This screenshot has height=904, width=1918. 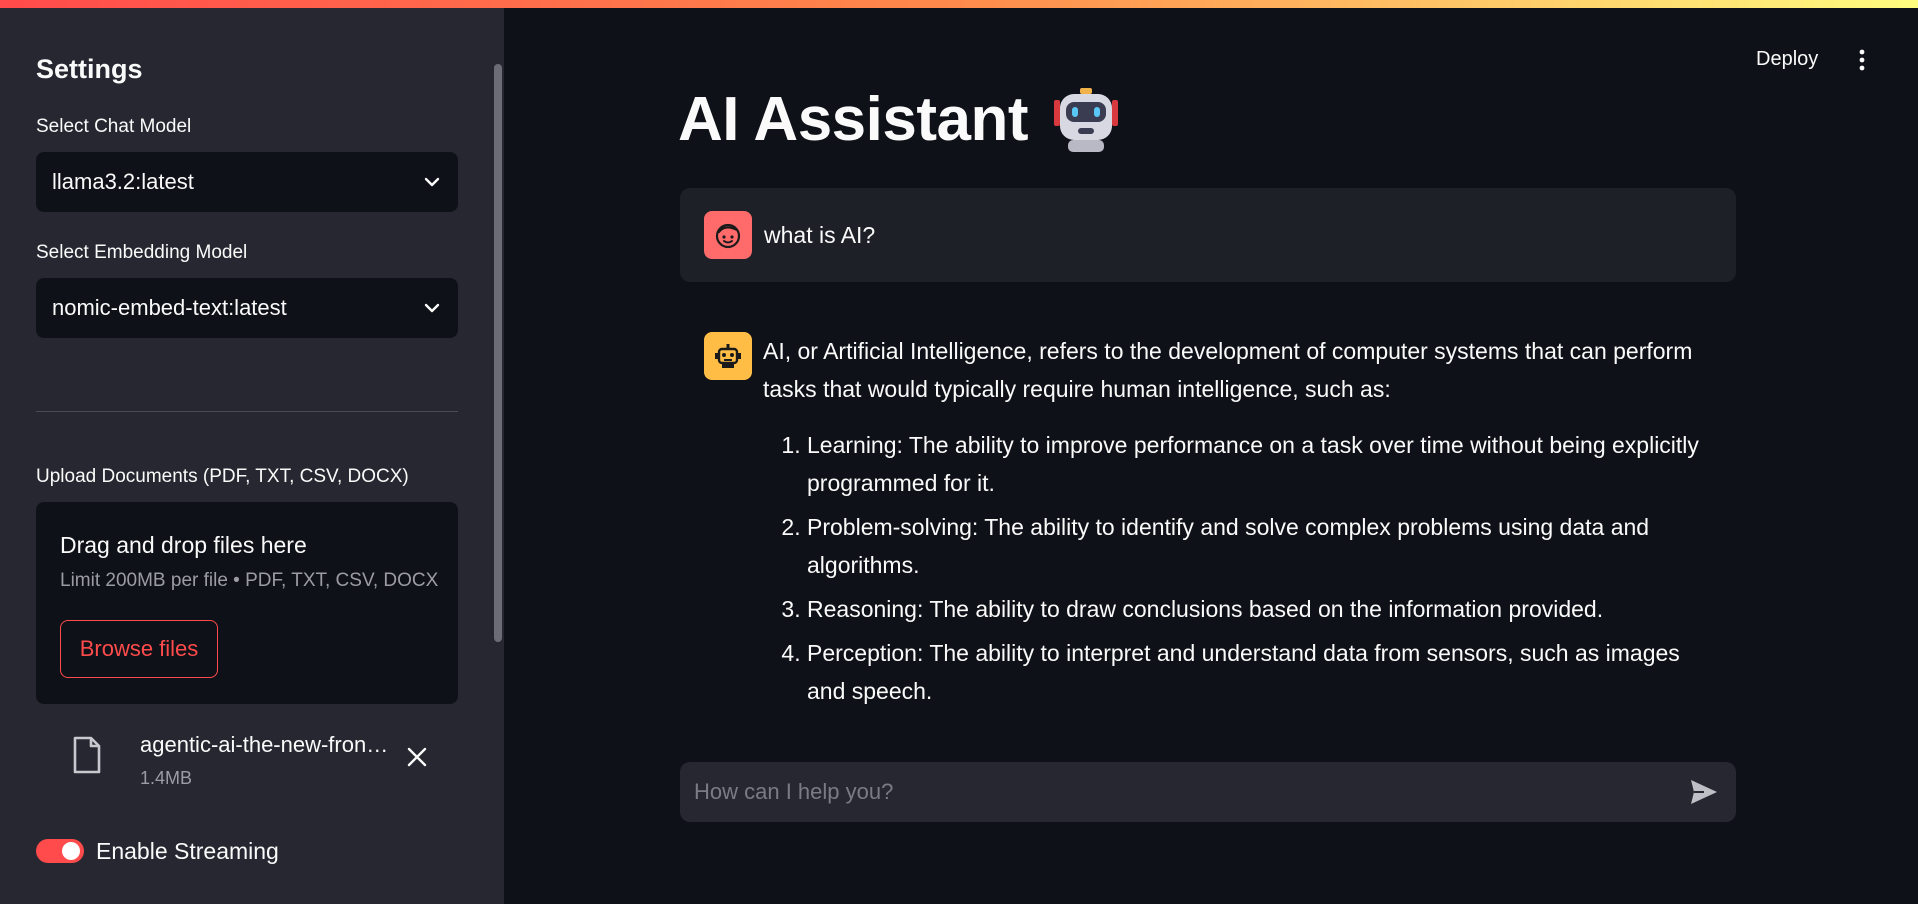 What do you see at coordinates (166, 778) in the screenshot?
I see `uploaded-file-size: 1.4MB` at bounding box center [166, 778].